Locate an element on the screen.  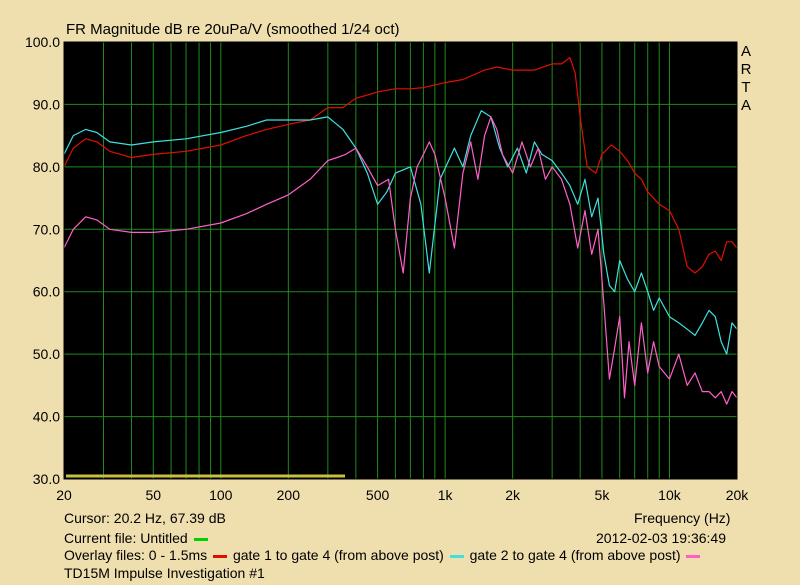
x-tick-label: 50 is located at coordinates (153, 495).